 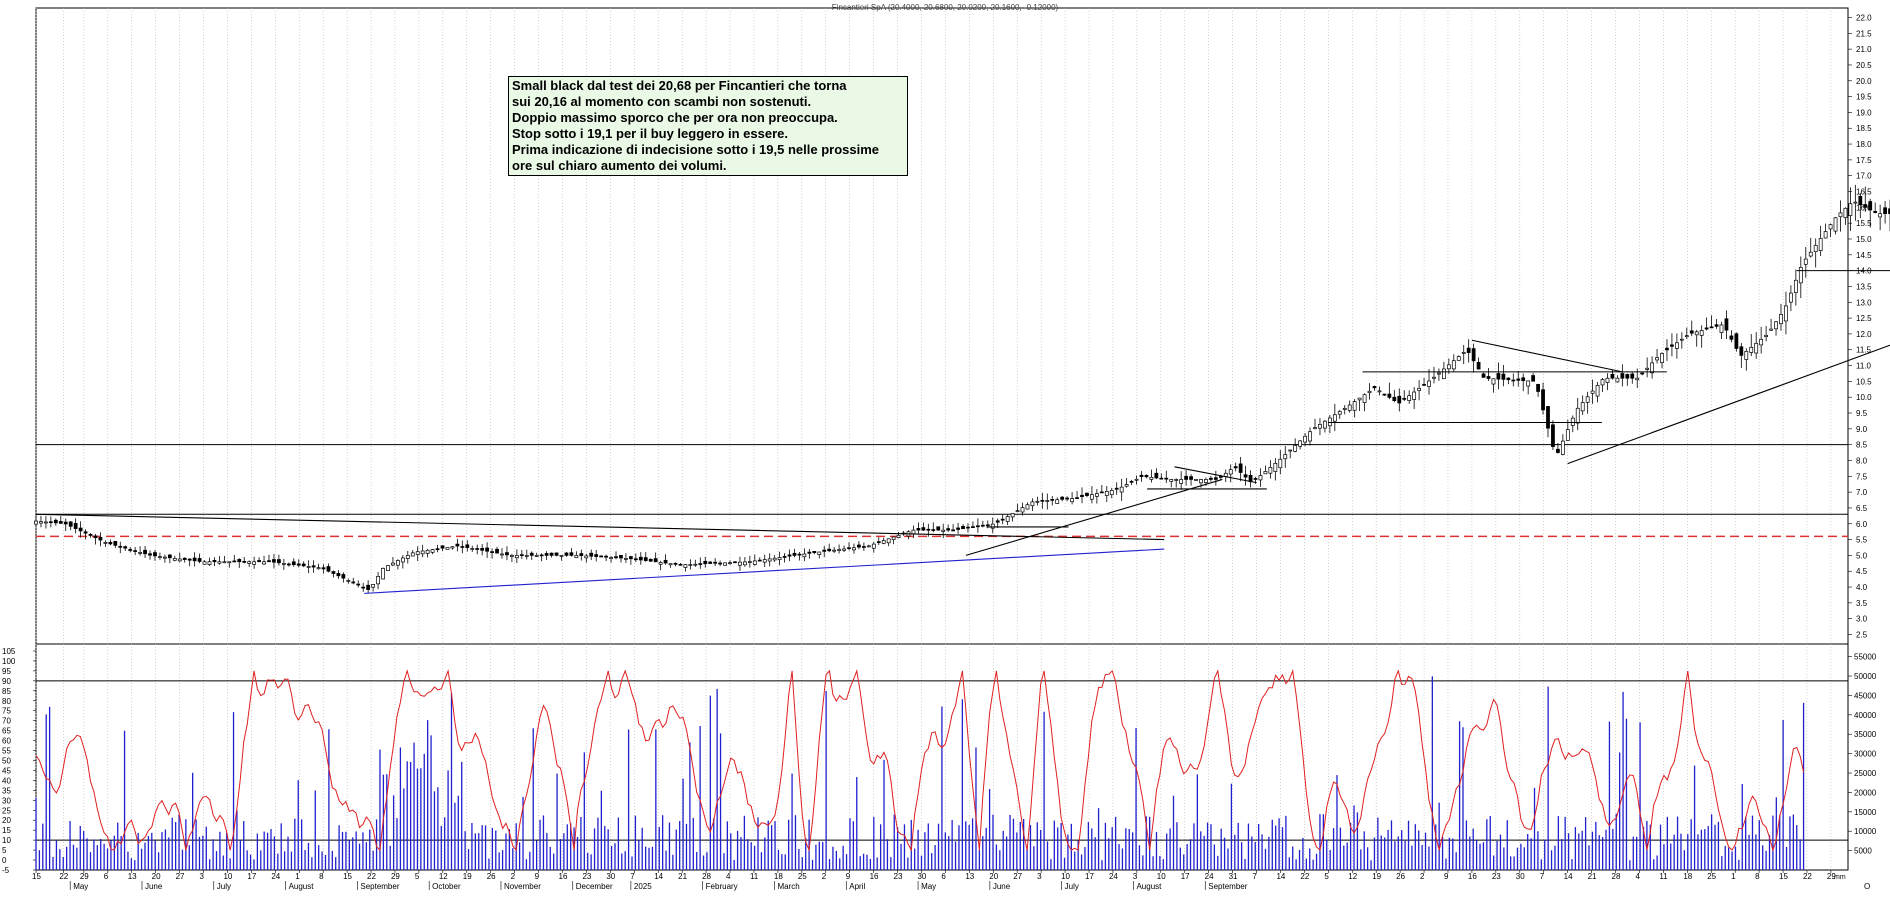 What do you see at coordinates (1864, 112) in the screenshot?
I see `price-tick-label: 19.0` at bounding box center [1864, 112].